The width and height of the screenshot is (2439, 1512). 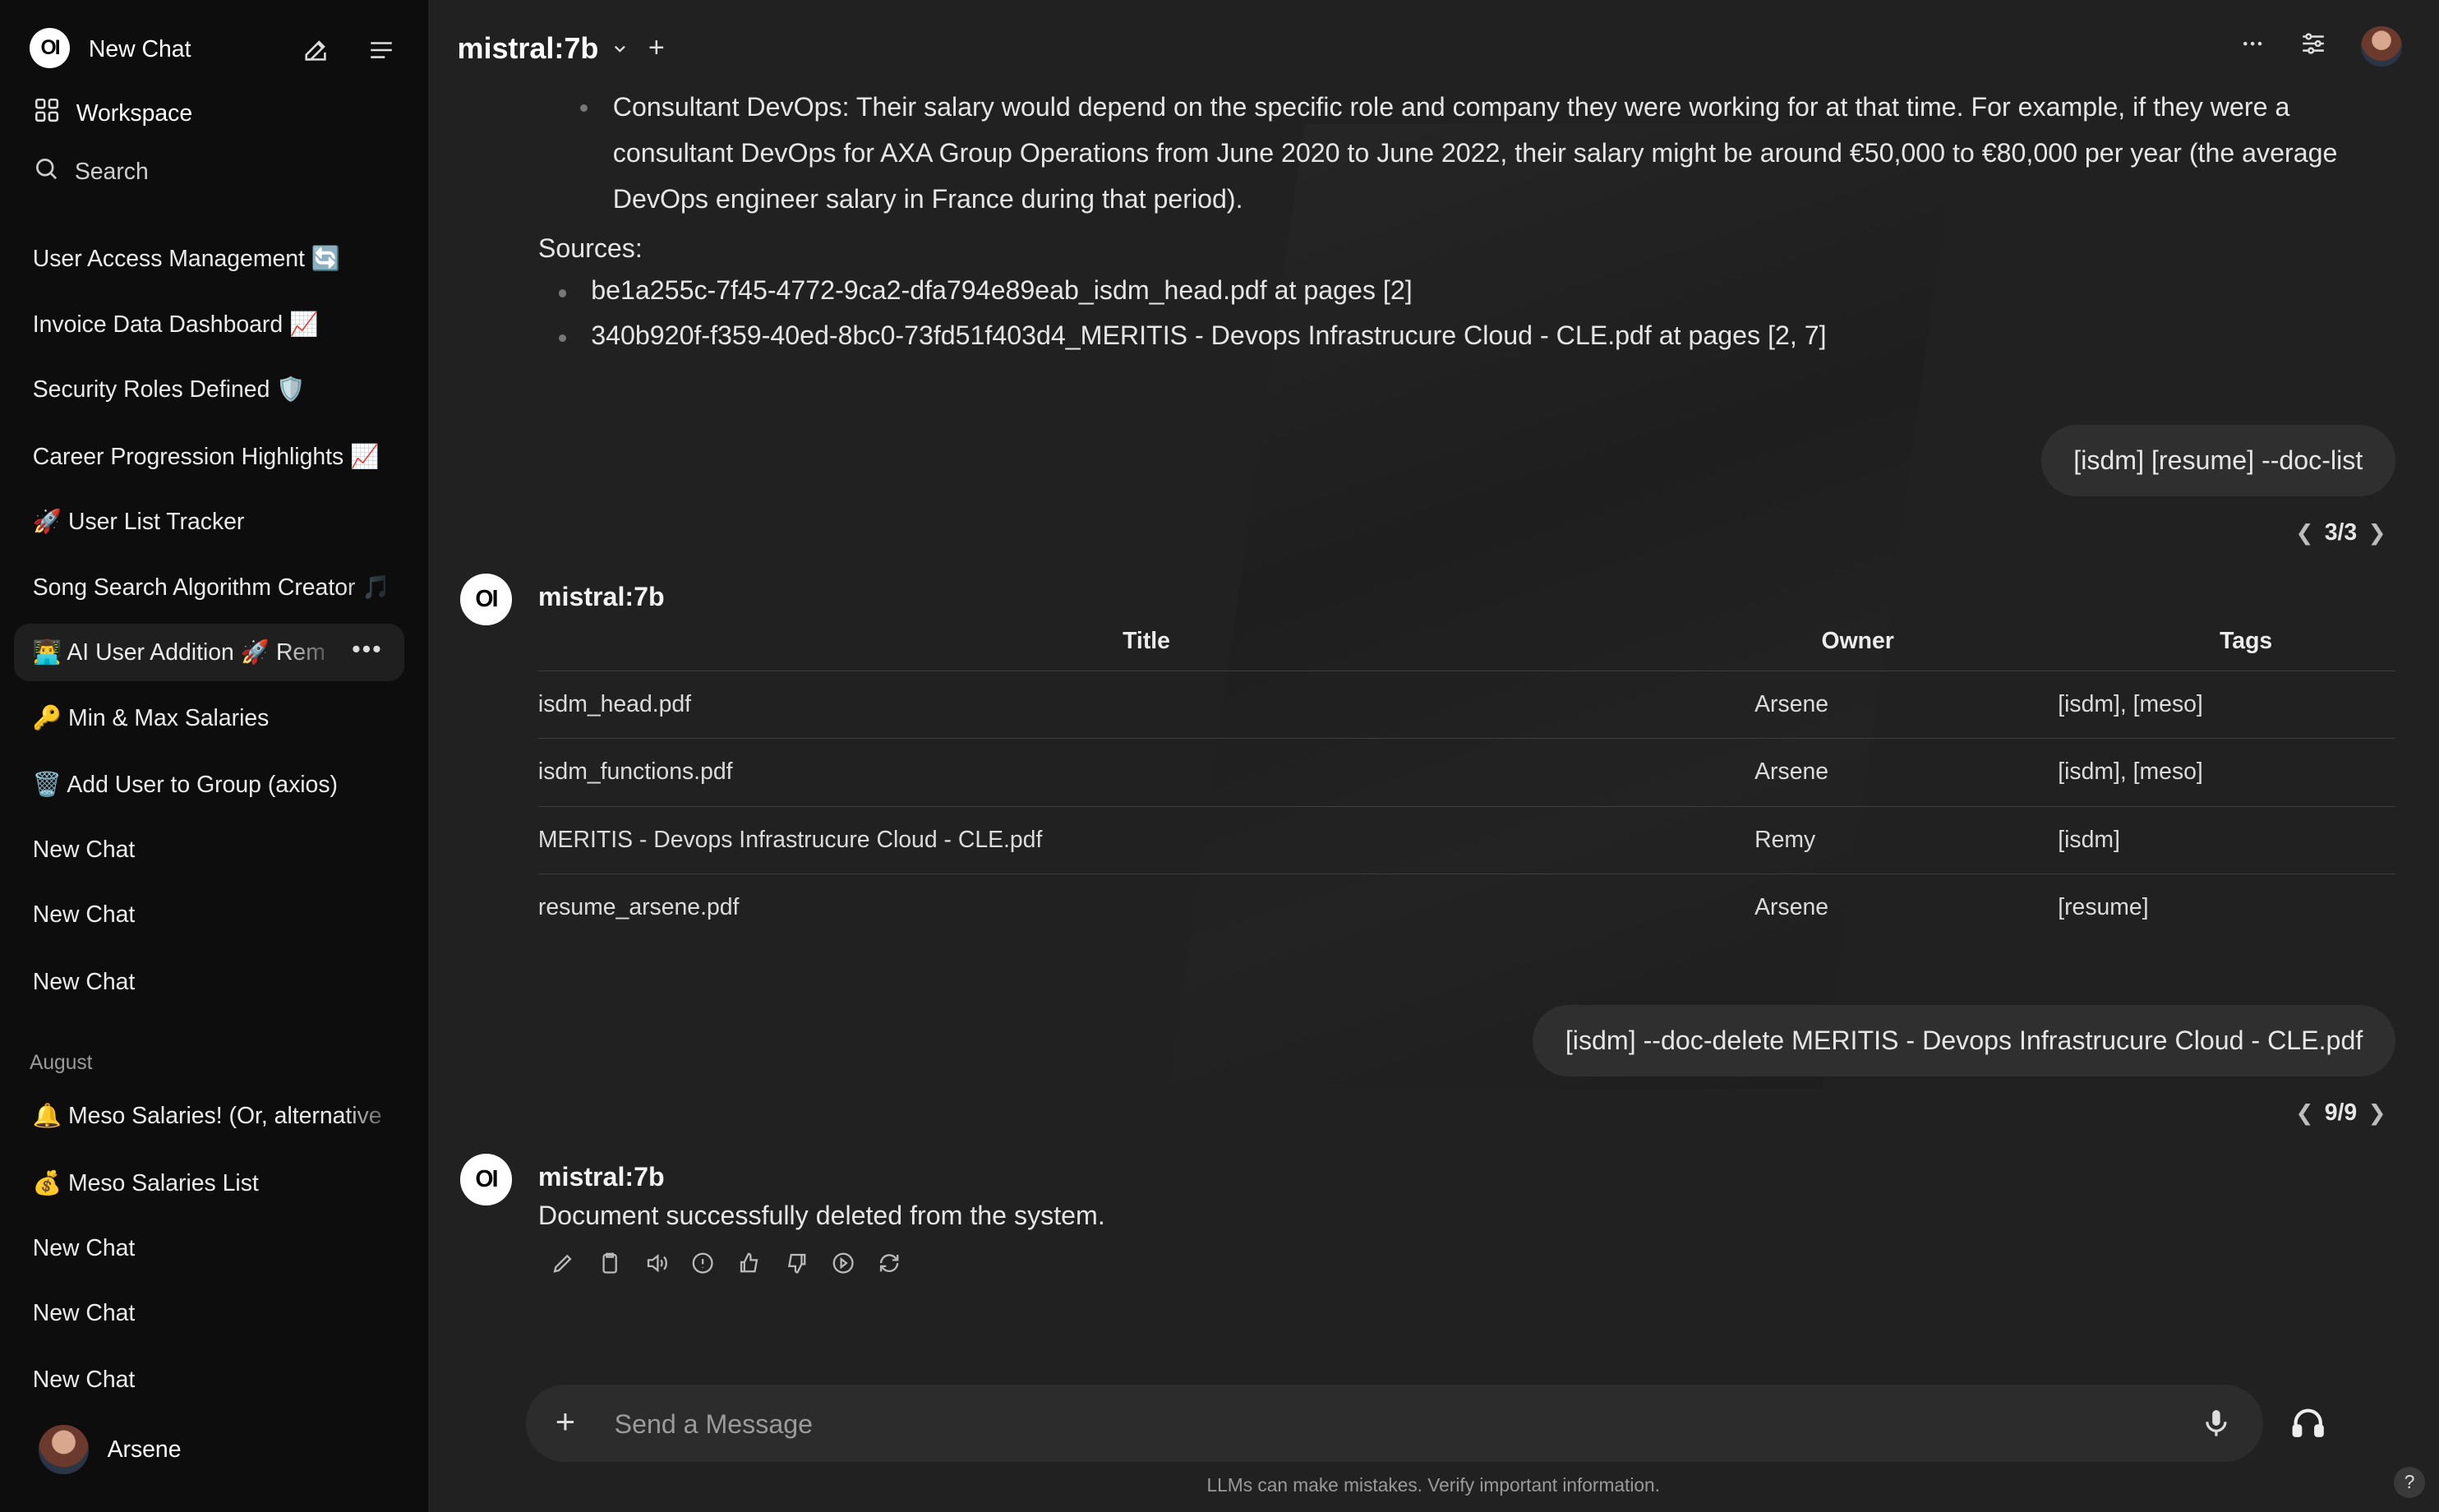 What do you see at coordinates (656, 48) in the screenshot?
I see `add-model-button: +` at bounding box center [656, 48].